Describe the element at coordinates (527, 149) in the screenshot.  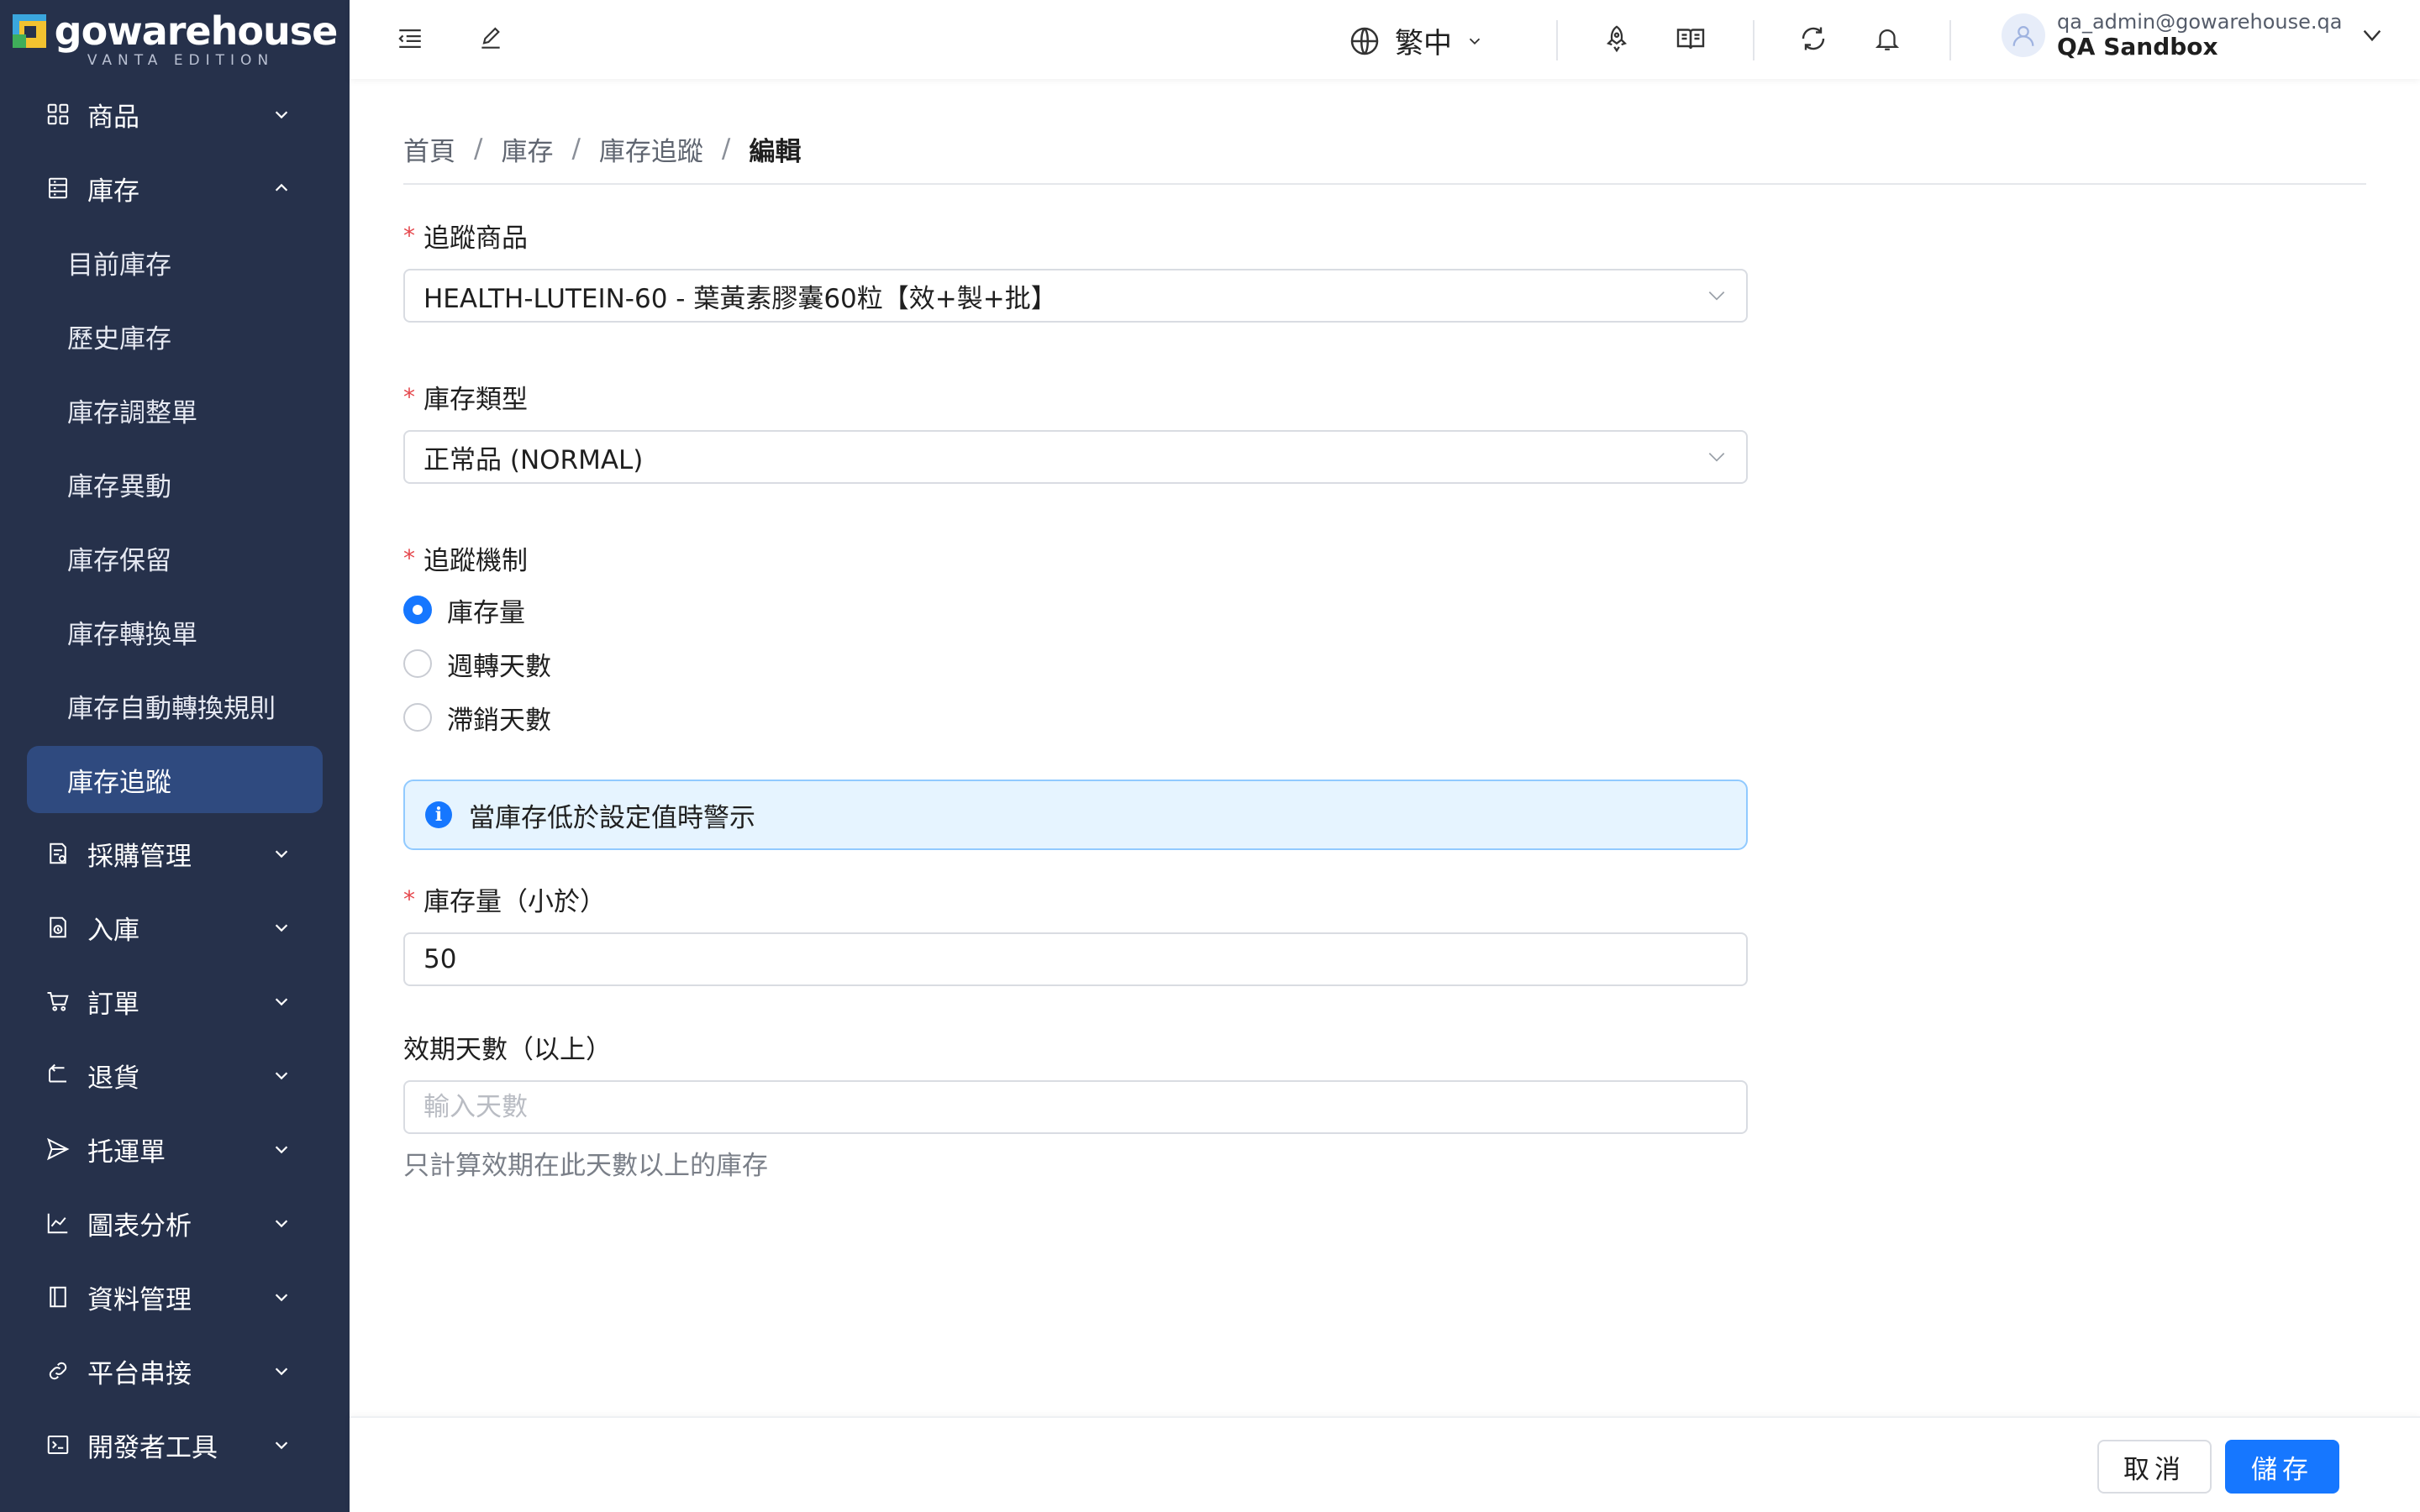
I see `breadcrumb-inventory: 庫存` at that location.